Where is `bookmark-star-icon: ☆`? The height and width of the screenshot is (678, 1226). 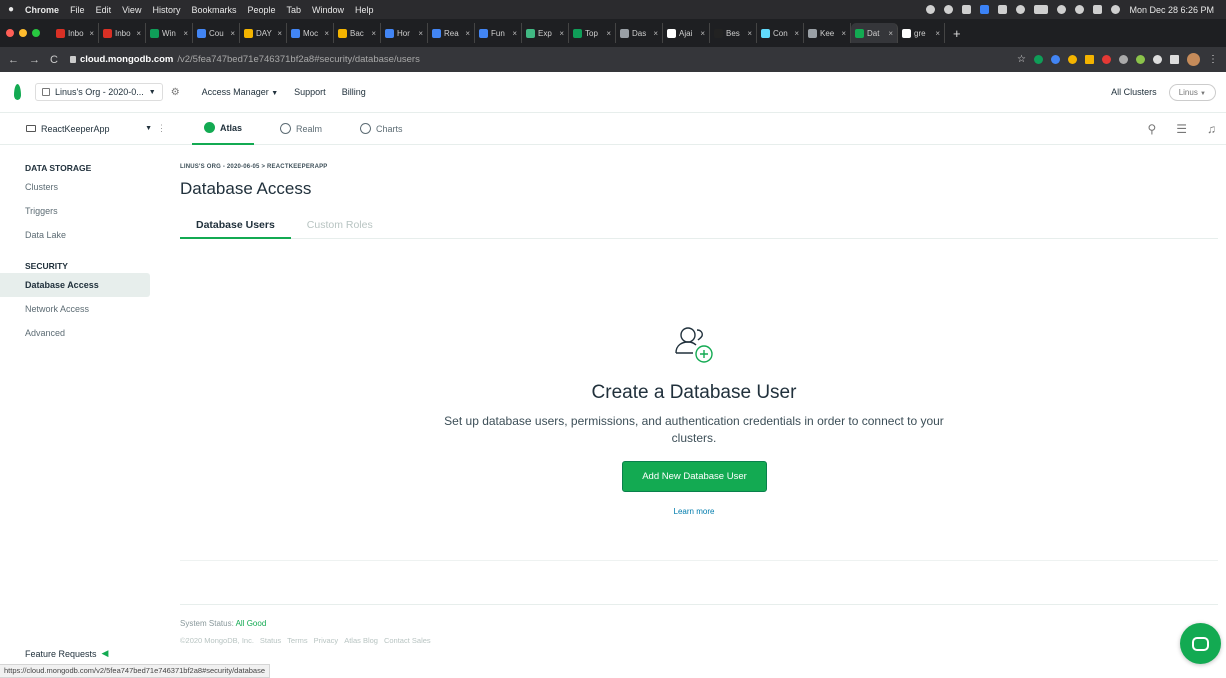 bookmark-star-icon: ☆ is located at coordinates (1021, 59).